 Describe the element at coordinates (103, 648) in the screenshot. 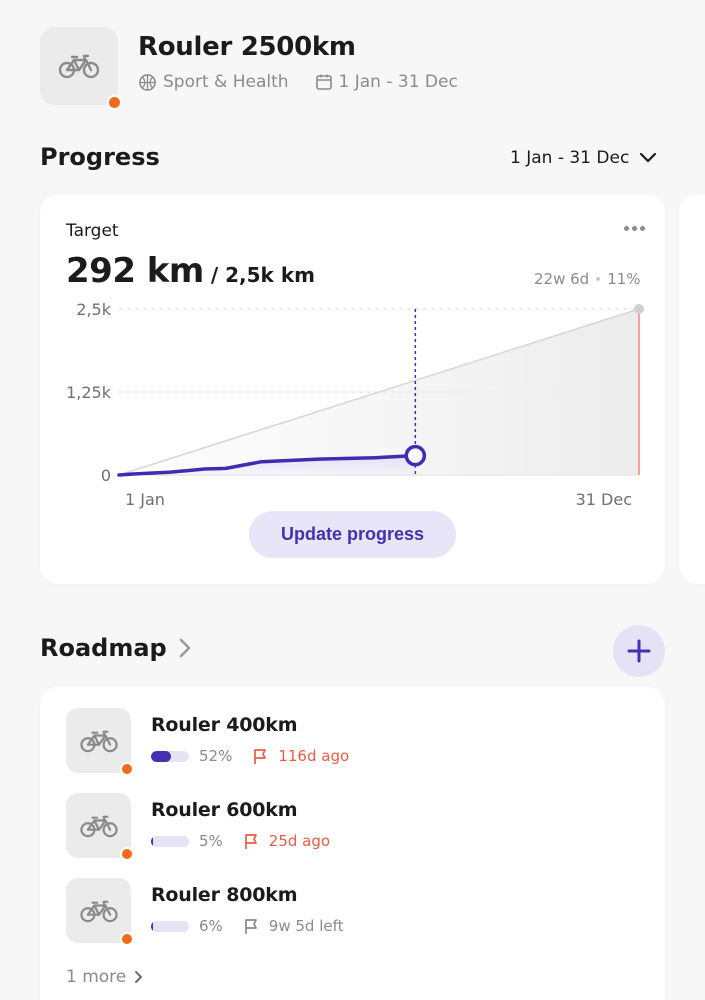

I see `roadmap-heading: Roadmap` at that location.